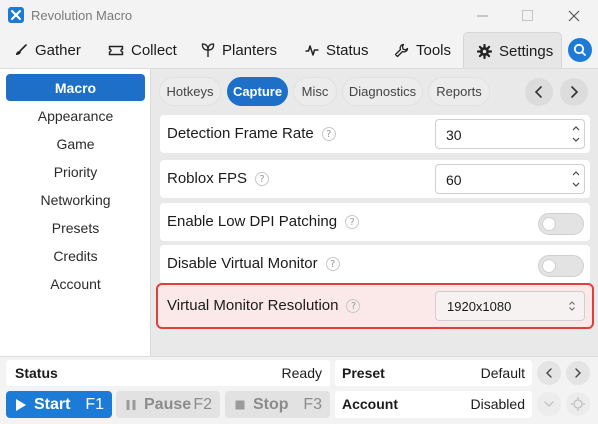 The height and width of the screenshot is (424, 598). Describe the element at coordinates (528, 16) in the screenshot. I see `maximize-button` at that location.